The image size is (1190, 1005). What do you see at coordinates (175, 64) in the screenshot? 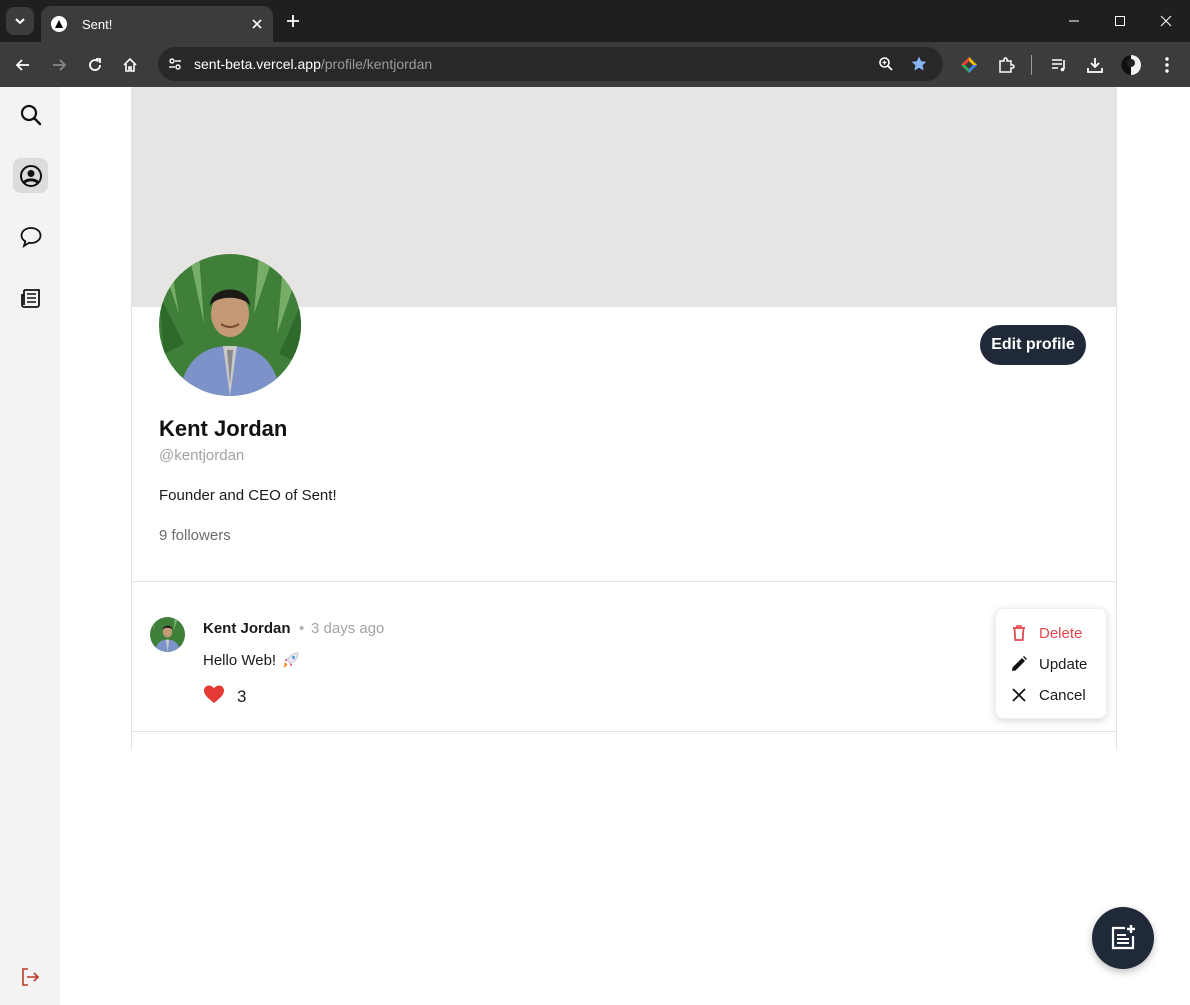
I see `site-settings-icon` at bounding box center [175, 64].